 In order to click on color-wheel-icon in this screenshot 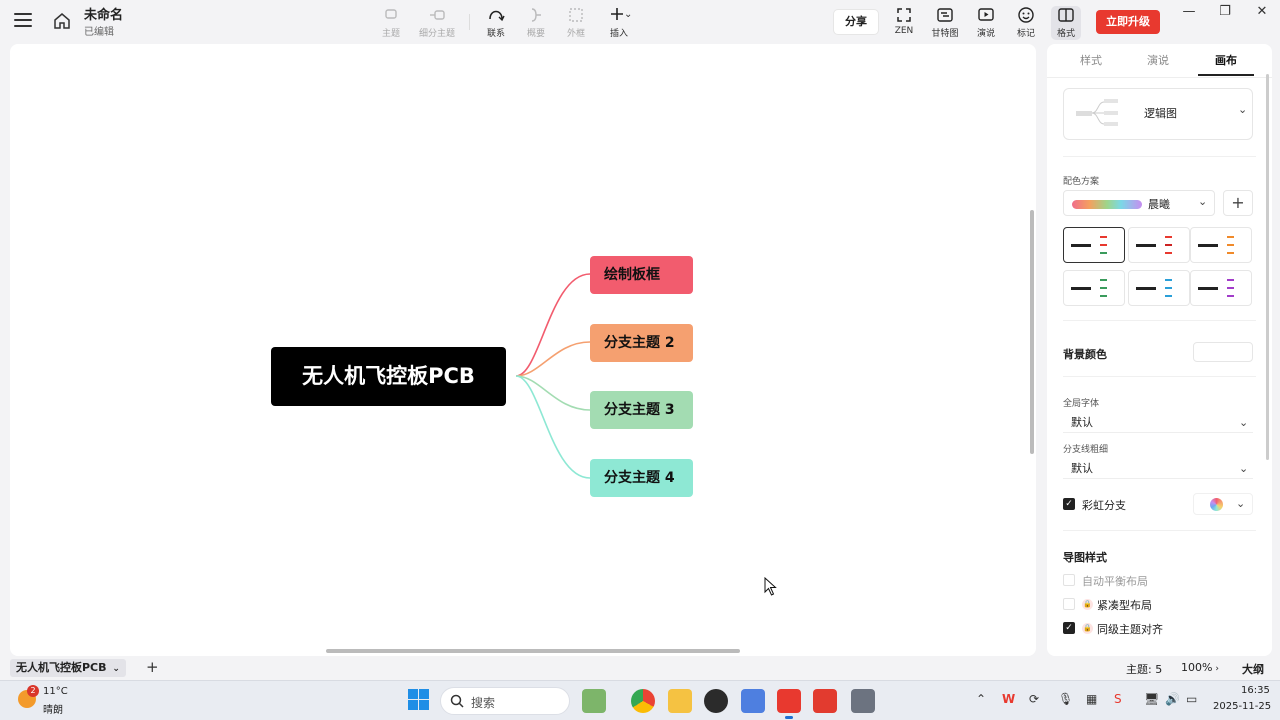, I will do `click(1216, 504)`.